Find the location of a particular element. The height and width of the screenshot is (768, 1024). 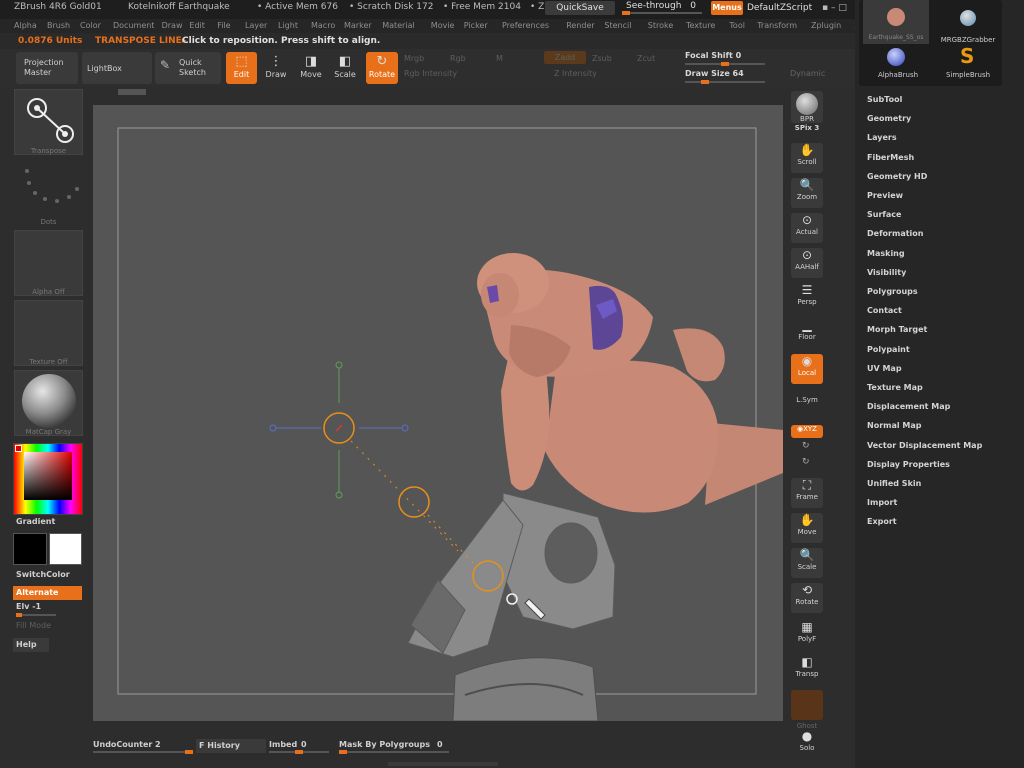

undo-counter-slider: UndoCounter 2 is located at coordinates (143, 746).